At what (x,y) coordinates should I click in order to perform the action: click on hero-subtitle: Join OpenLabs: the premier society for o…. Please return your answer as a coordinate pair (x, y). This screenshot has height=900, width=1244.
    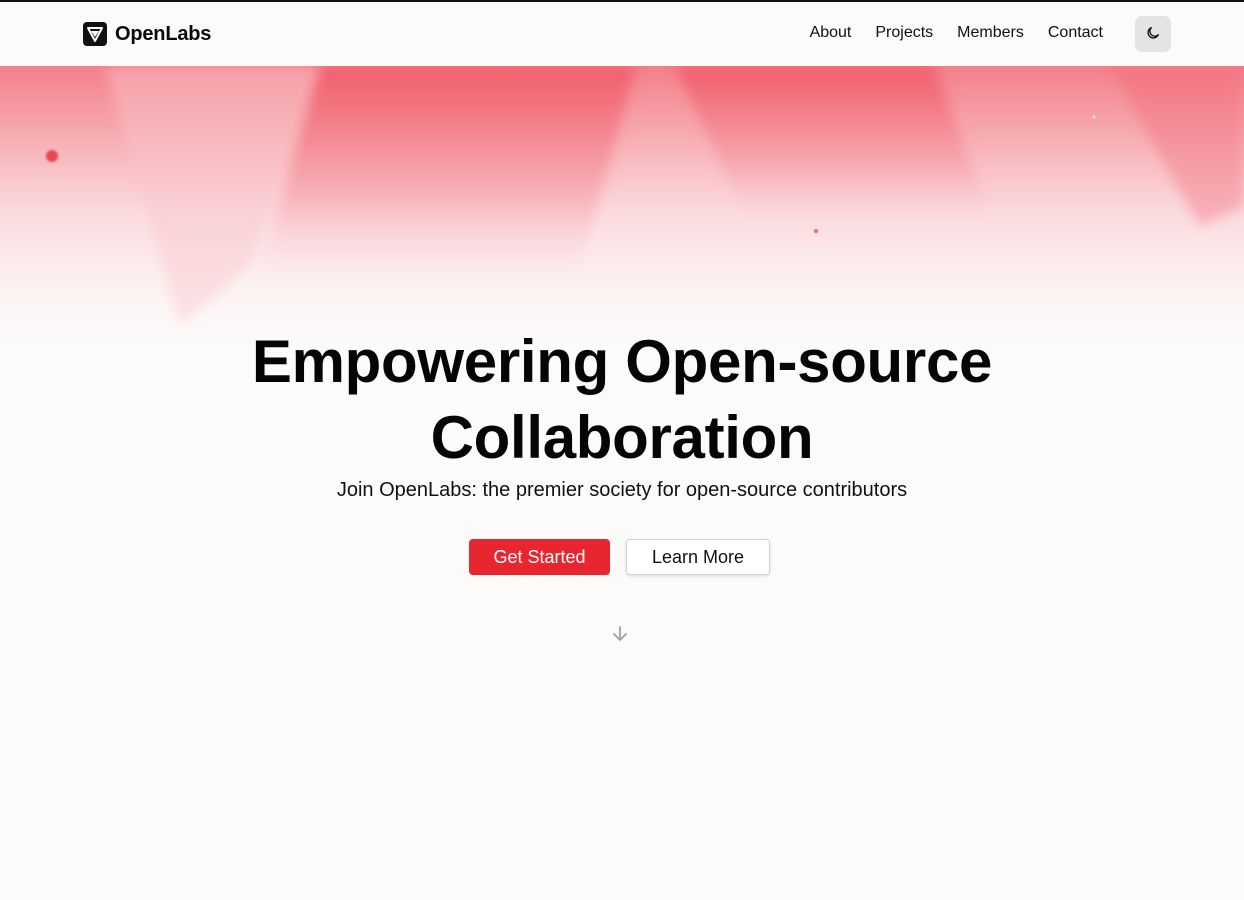
    Looking at the image, I should click on (622, 490).